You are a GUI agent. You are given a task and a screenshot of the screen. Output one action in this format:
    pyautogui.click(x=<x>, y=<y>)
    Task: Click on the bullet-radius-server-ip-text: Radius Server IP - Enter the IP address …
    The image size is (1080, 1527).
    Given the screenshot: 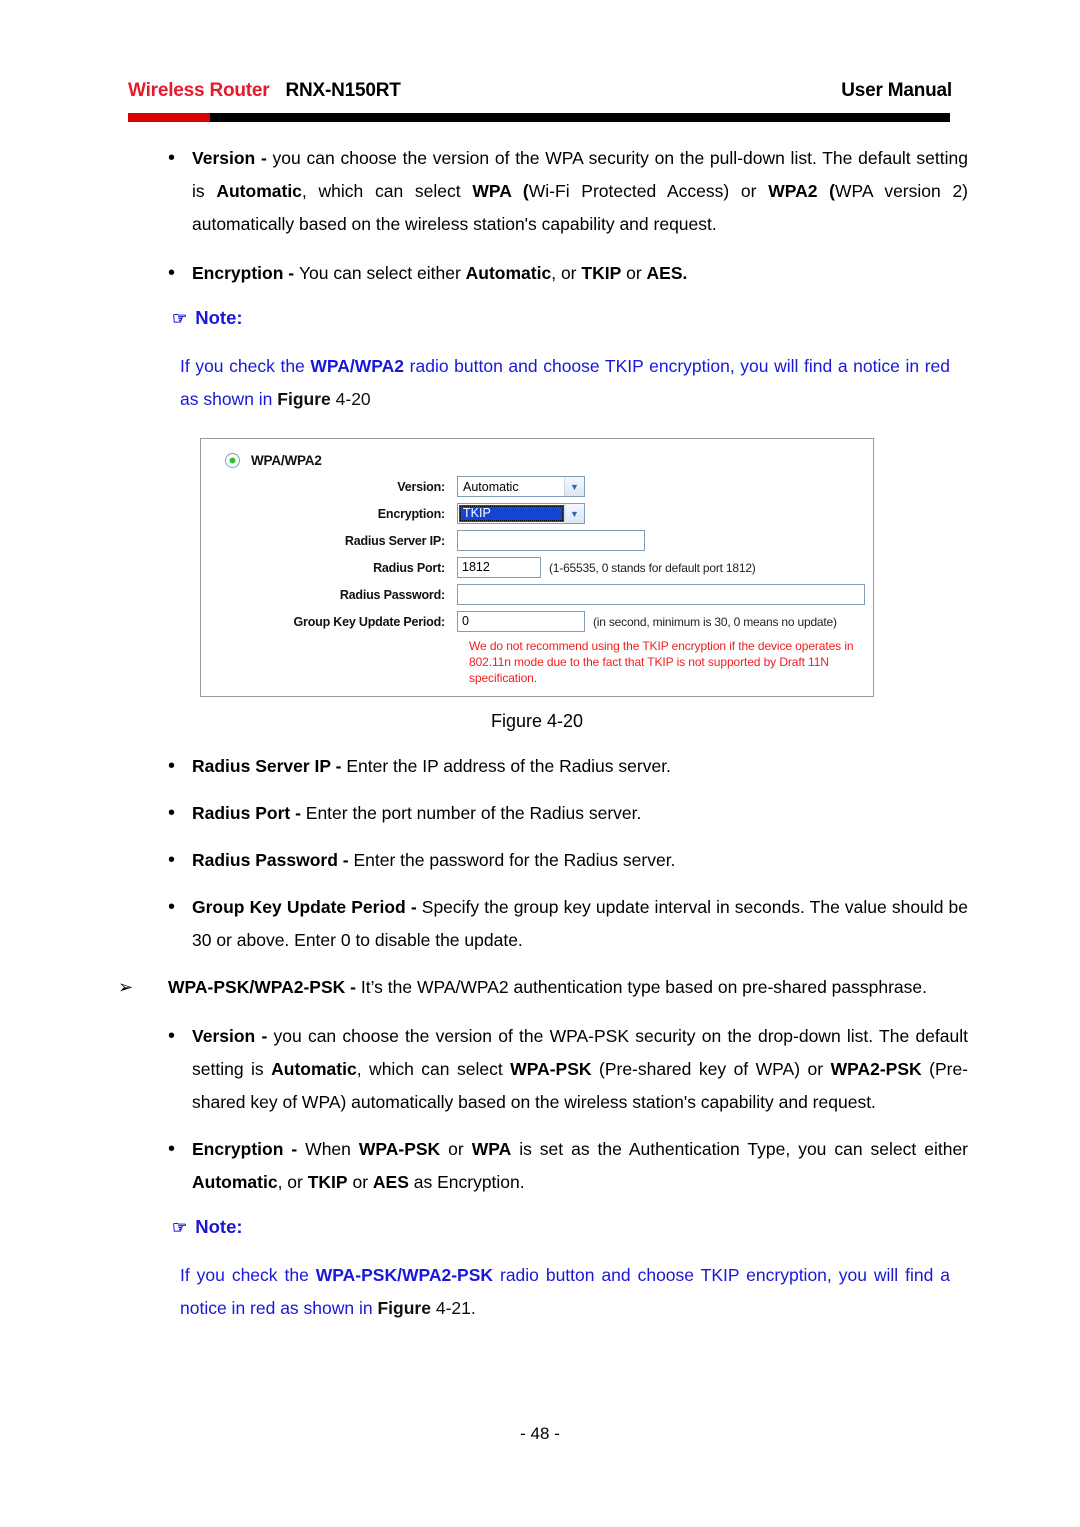 What is the action you would take?
    pyautogui.click(x=580, y=766)
    